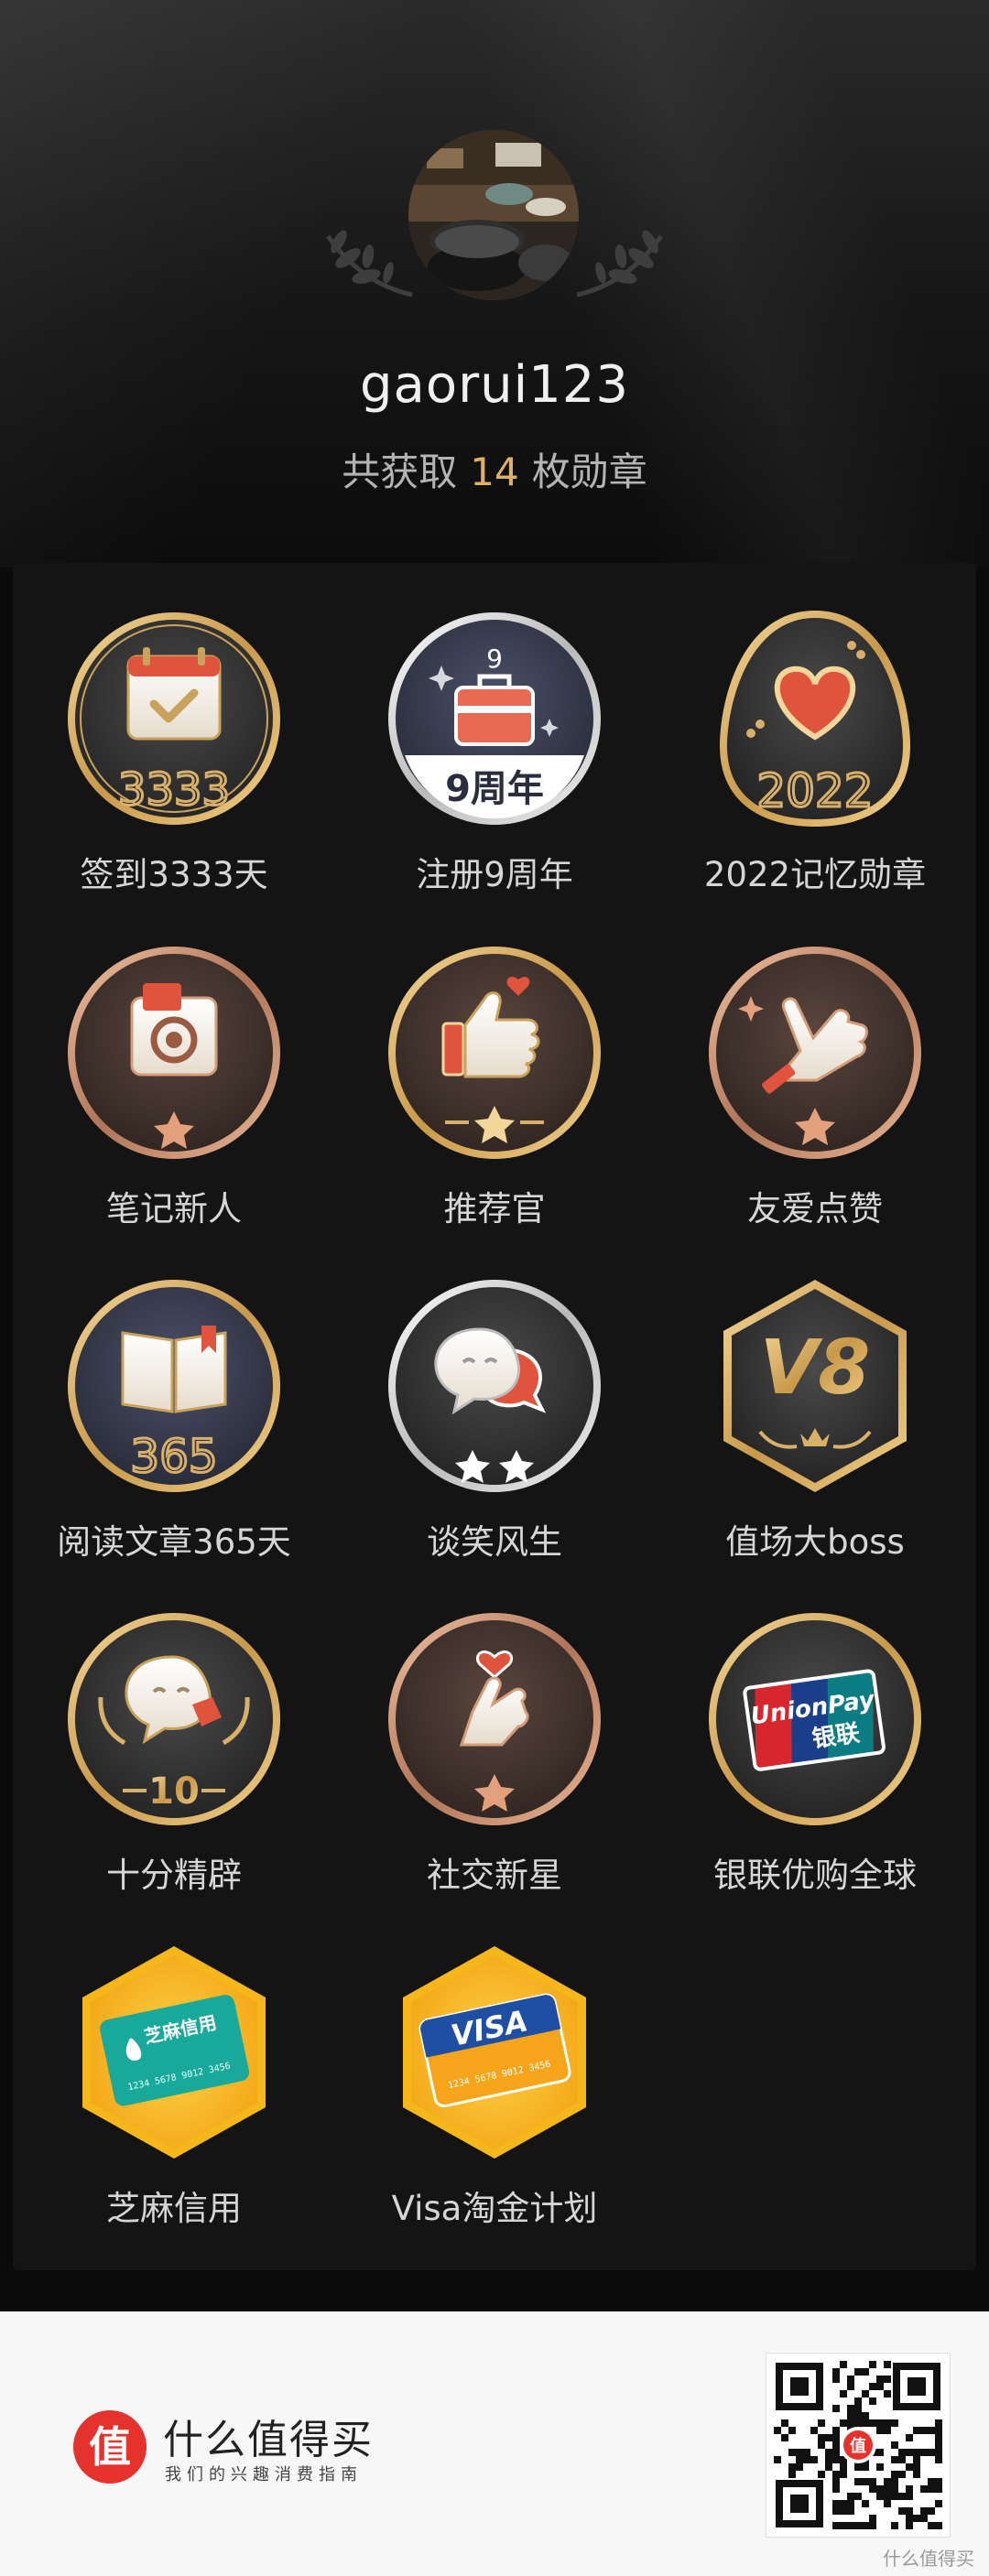  I want to click on svg-text: 3333, so click(174, 790).